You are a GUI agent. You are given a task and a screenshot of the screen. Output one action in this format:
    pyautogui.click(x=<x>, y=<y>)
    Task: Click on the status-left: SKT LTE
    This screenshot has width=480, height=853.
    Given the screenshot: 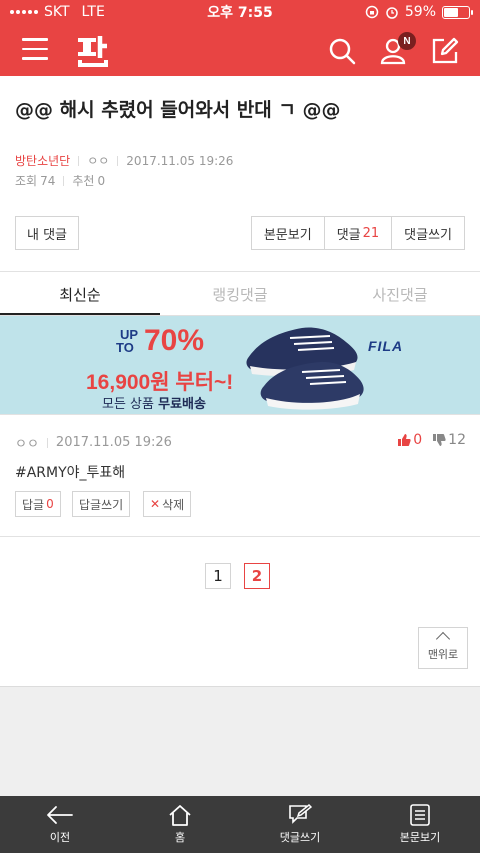 What is the action you would take?
    pyautogui.click(x=90, y=12)
    